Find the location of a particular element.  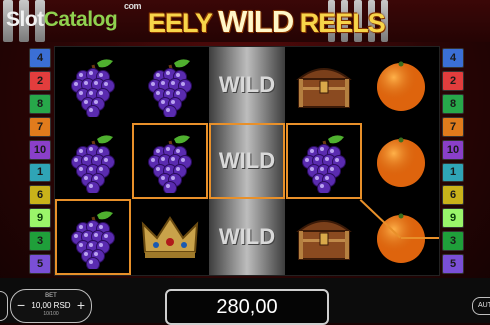

win-amount-display: 280,00 is located at coordinates (247, 307).